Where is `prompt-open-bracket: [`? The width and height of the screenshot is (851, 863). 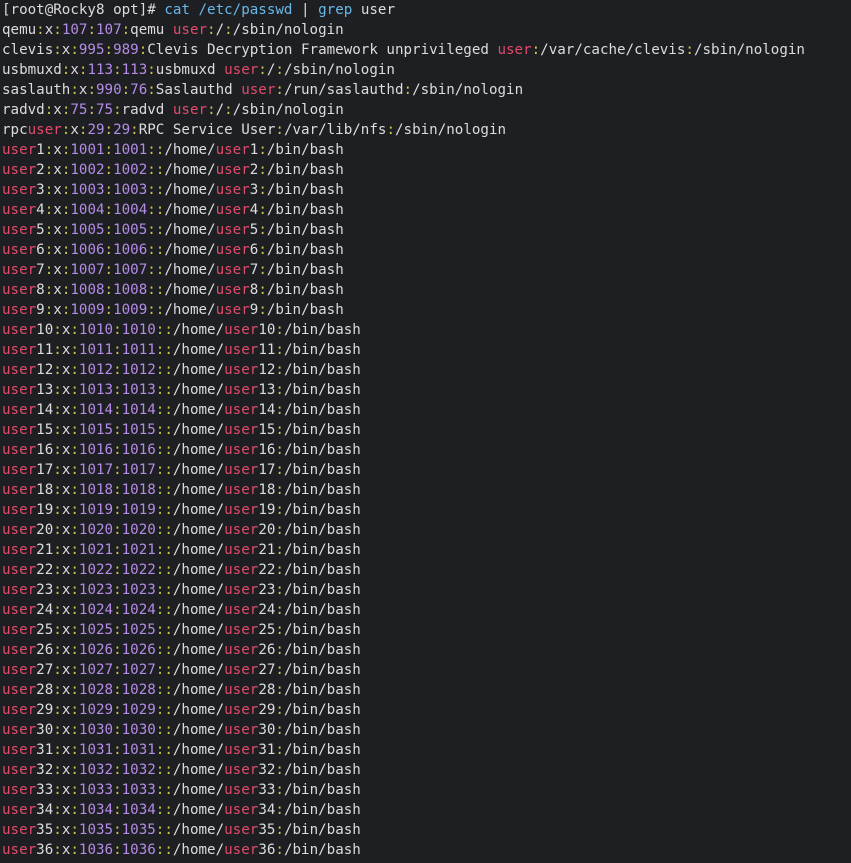 prompt-open-bracket: [ is located at coordinates (6, 10).